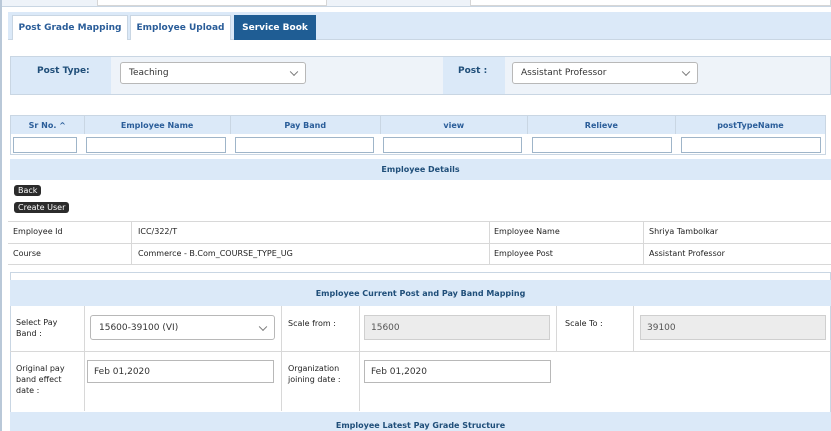 This screenshot has width=831, height=431. What do you see at coordinates (457, 371) in the screenshot?
I see `organization-joining-date-input: Feb 01,2020` at bounding box center [457, 371].